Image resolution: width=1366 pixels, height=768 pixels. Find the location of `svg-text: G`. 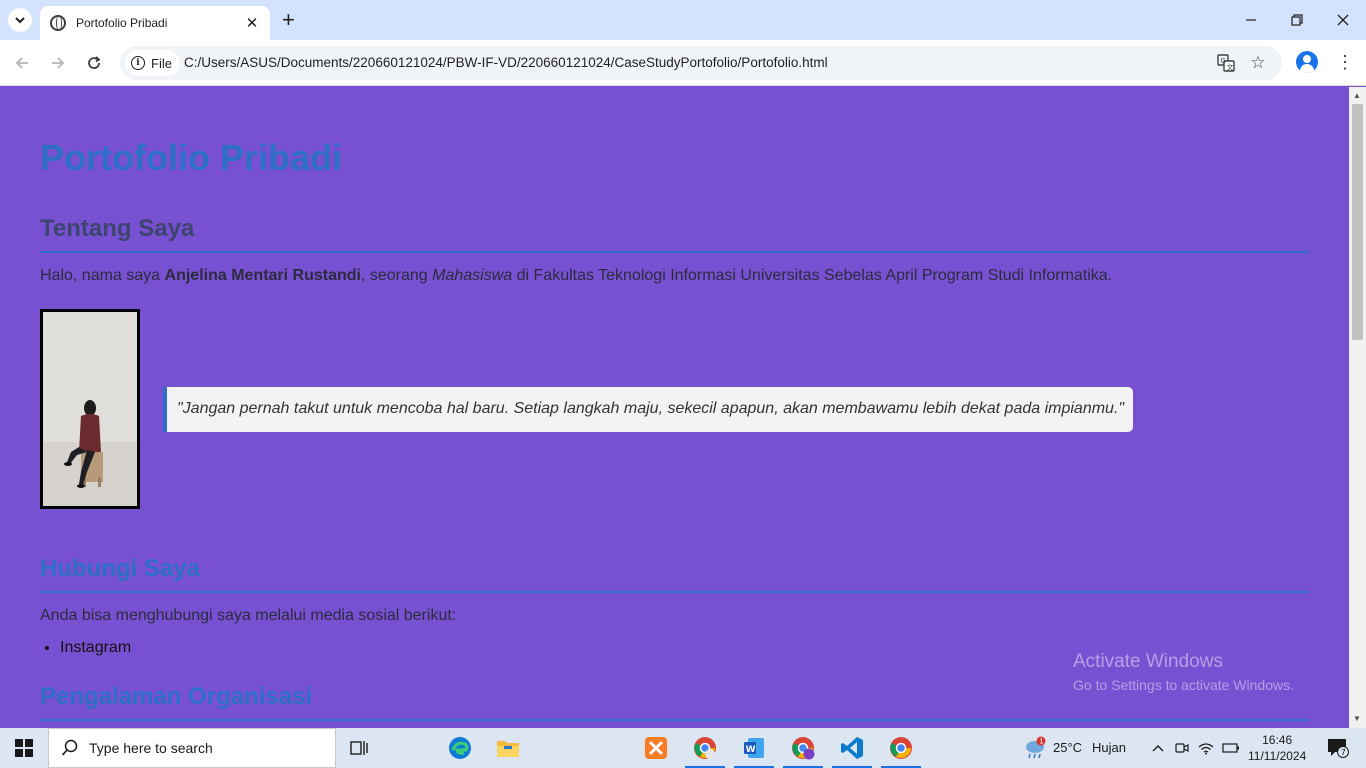

svg-text: G is located at coordinates (1223, 61).